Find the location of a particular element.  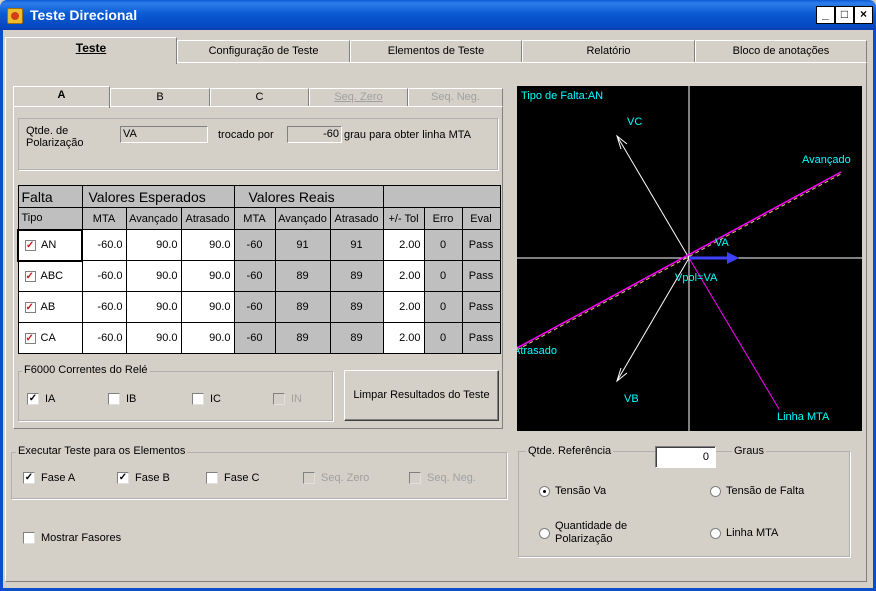

clear-results-button: Limpar Resultados do Teste is located at coordinates (421, 395).